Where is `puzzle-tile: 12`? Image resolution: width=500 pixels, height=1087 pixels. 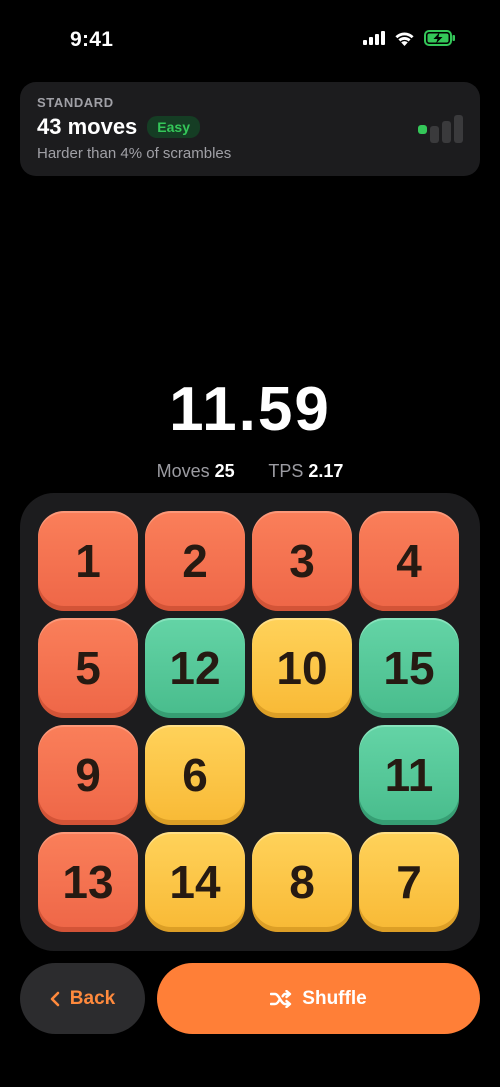 puzzle-tile: 12 is located at coordinates (195, 668).